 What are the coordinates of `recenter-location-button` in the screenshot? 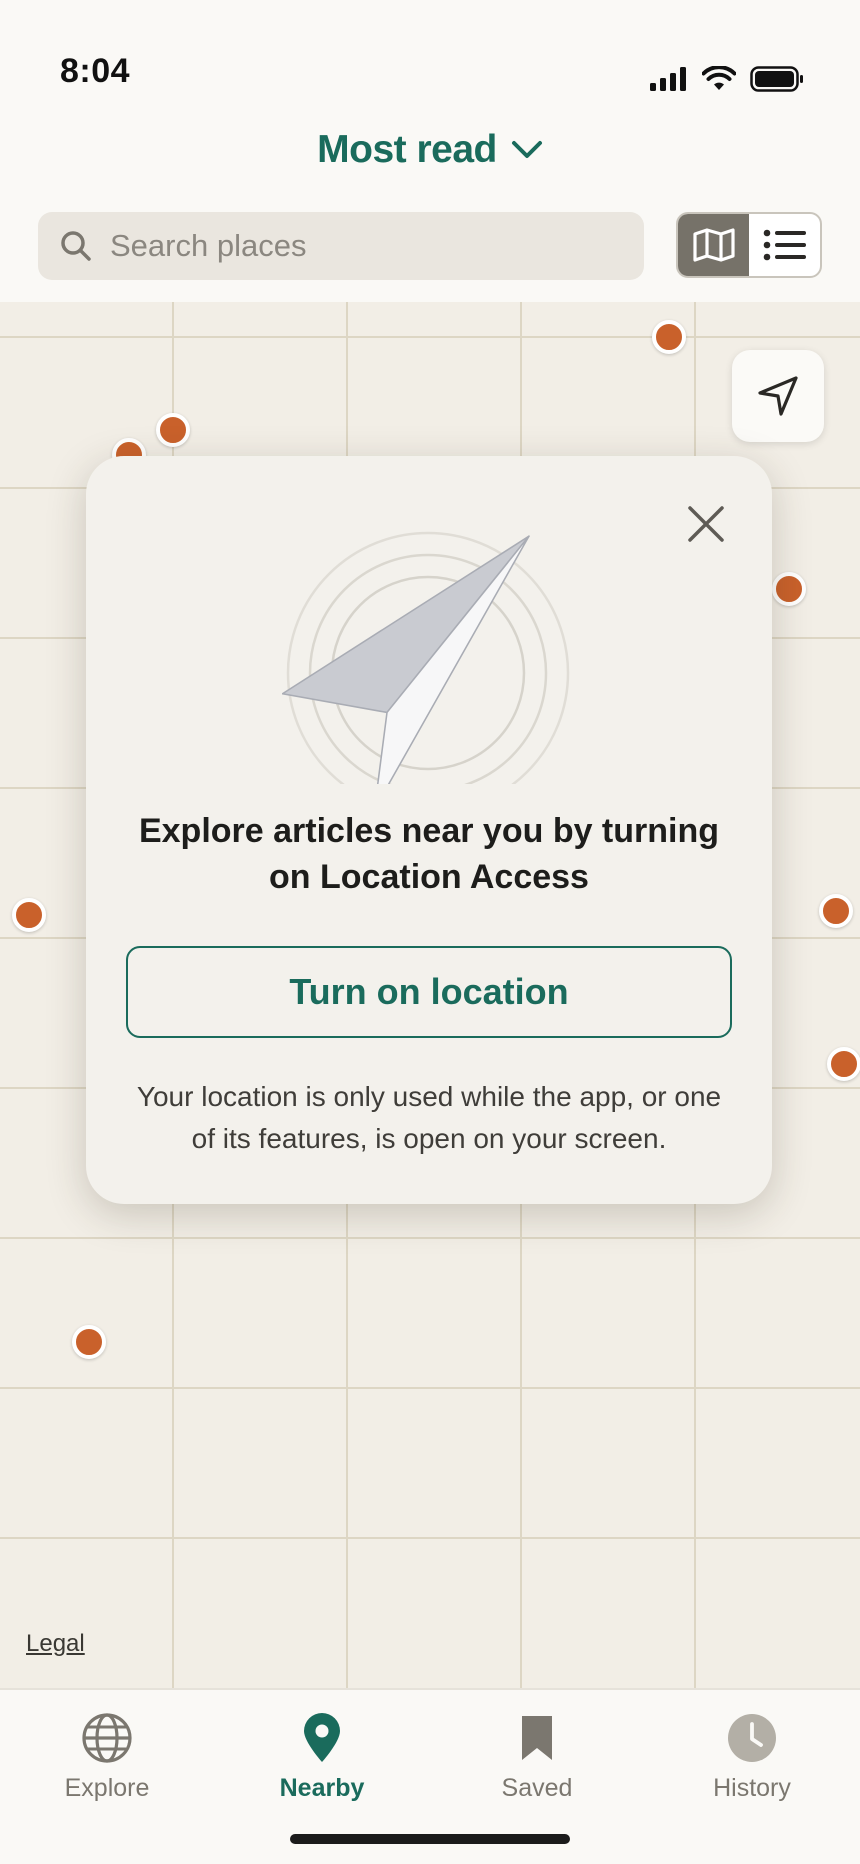 It's located at (778, 396).